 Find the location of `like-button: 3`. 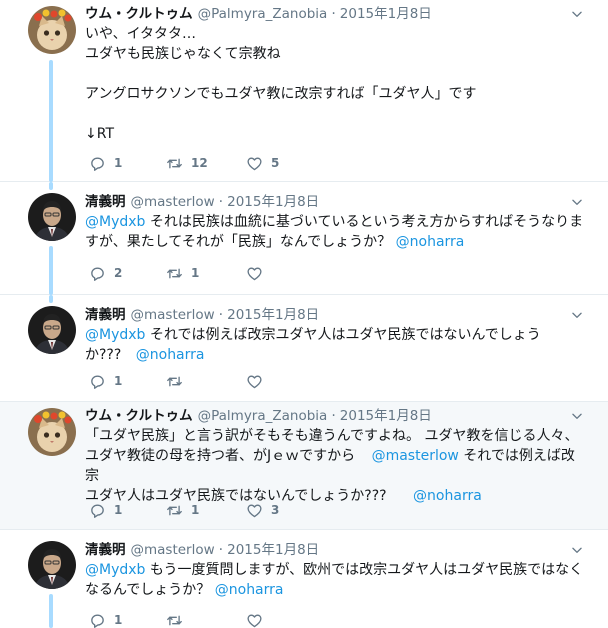

like-button: 3 is located at coordinates (262, 510).